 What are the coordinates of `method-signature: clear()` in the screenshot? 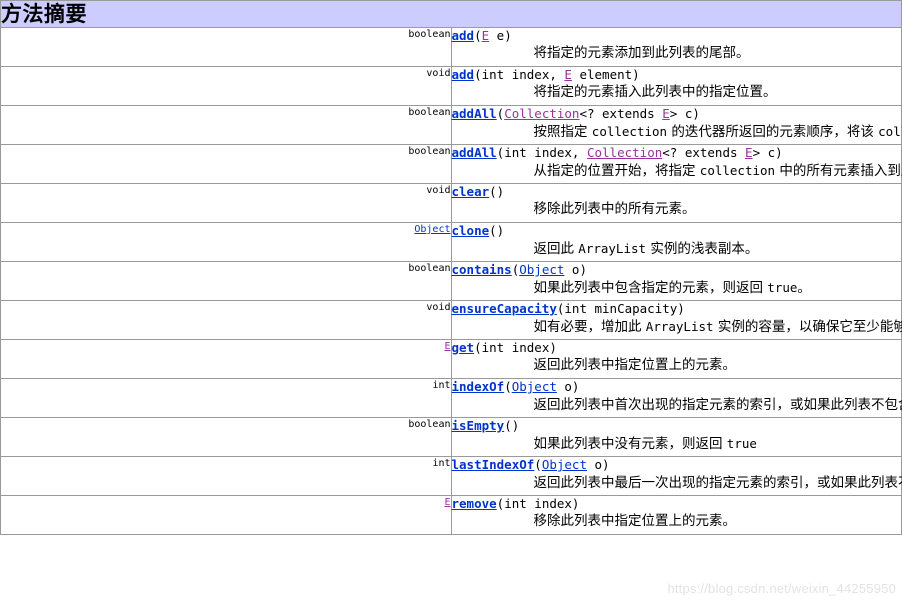 It's located at (677, 192).